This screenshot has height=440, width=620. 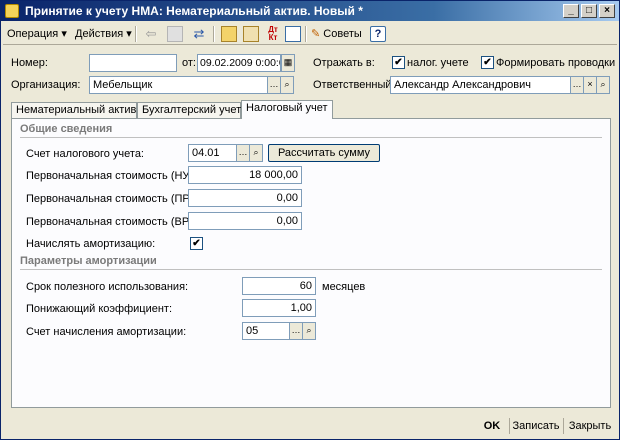 What do you see at coordinates (111, 199) in the screenshot?
I see `cost-pr-label: Первоначальная стоимость (ПР):` at bounding box center [111, 199].